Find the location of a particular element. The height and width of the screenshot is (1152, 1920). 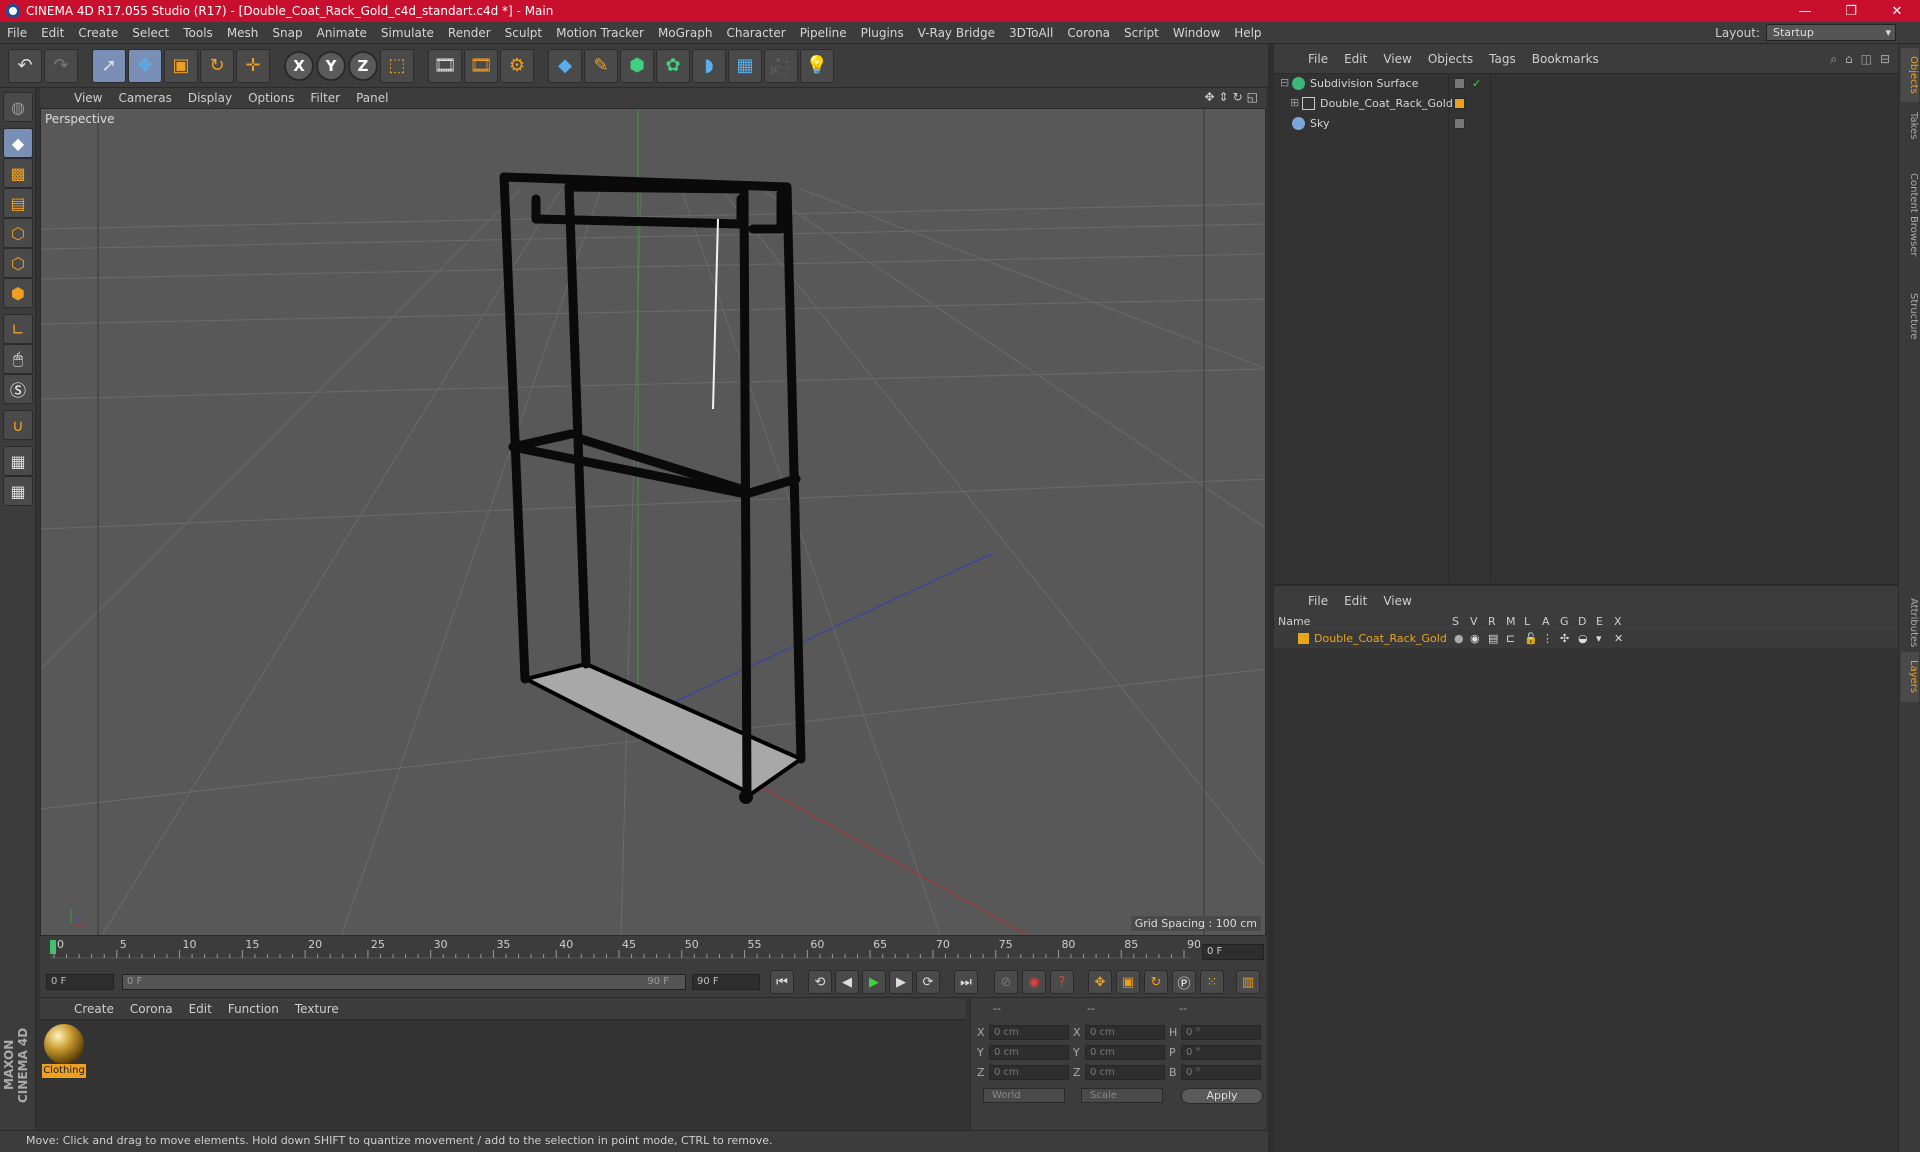

object-row-double-coat-rack-gold: ⊞ Double_Coat_Rack_Gold is located at coordinates (1586, 104).